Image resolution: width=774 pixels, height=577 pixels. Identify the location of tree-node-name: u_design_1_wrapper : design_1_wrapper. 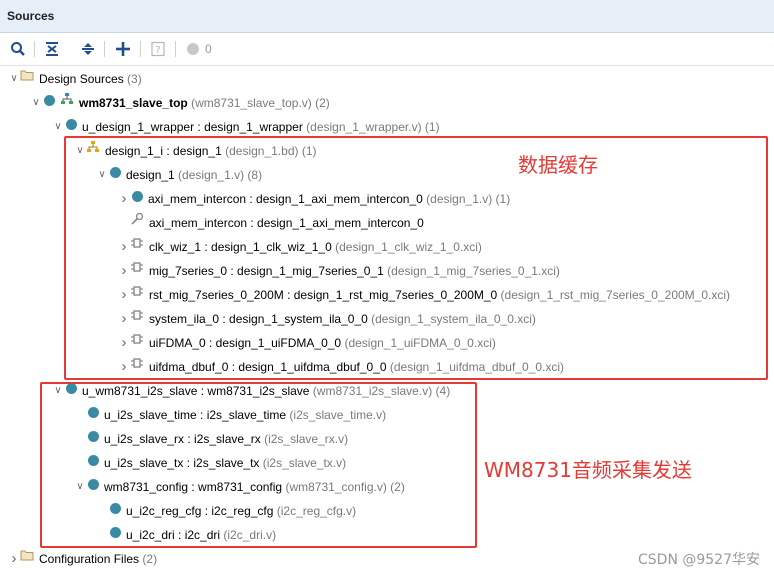
(192, 126).